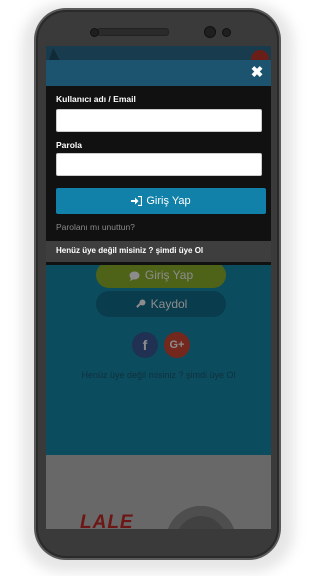 The width and height of the screenshot is (320, 576). Describe the element at coordinates (159, 120) in the screenshot. I see `username-input` at that location.